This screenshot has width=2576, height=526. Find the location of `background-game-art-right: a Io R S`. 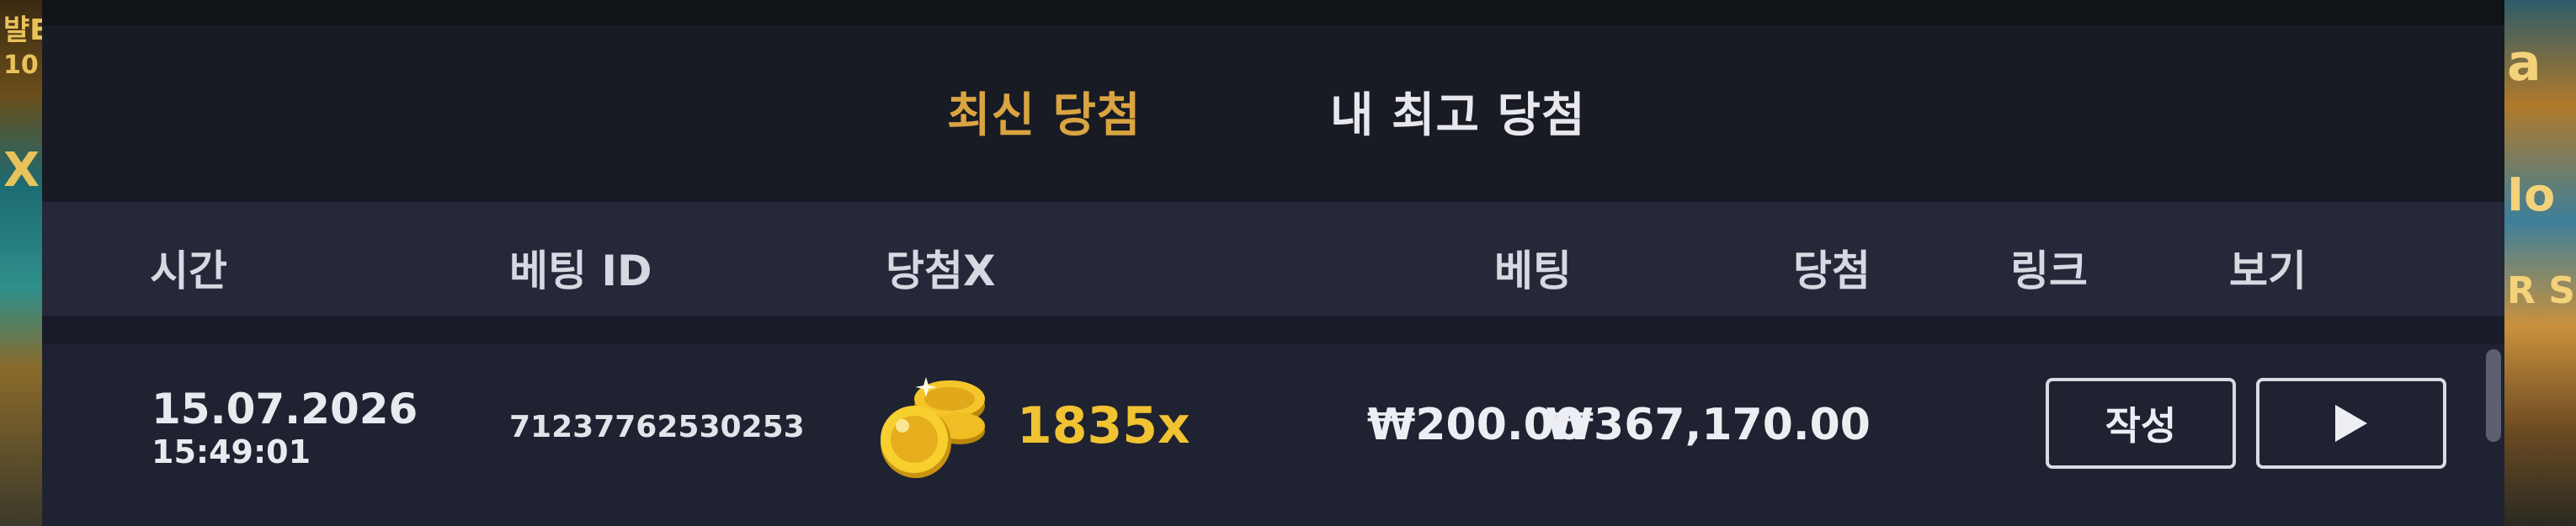

background-game-art-right: a Io R S is located at coordinates (2538, 263).